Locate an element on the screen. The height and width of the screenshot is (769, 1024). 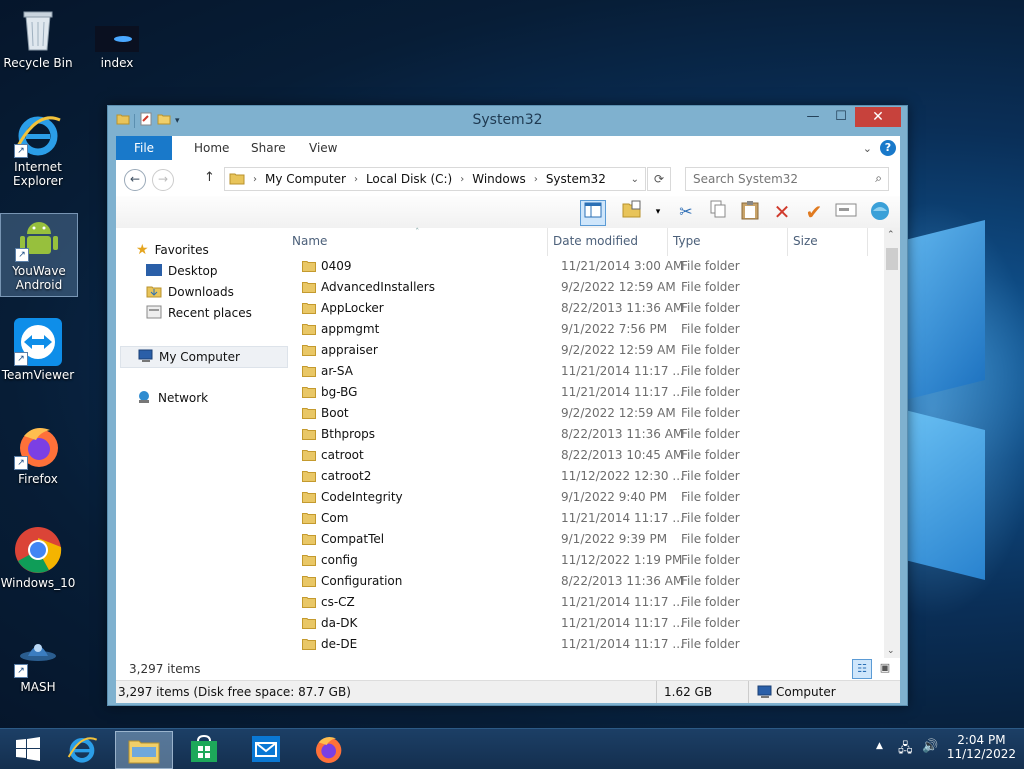
forward-button: → is located at coordinates (163, 180).